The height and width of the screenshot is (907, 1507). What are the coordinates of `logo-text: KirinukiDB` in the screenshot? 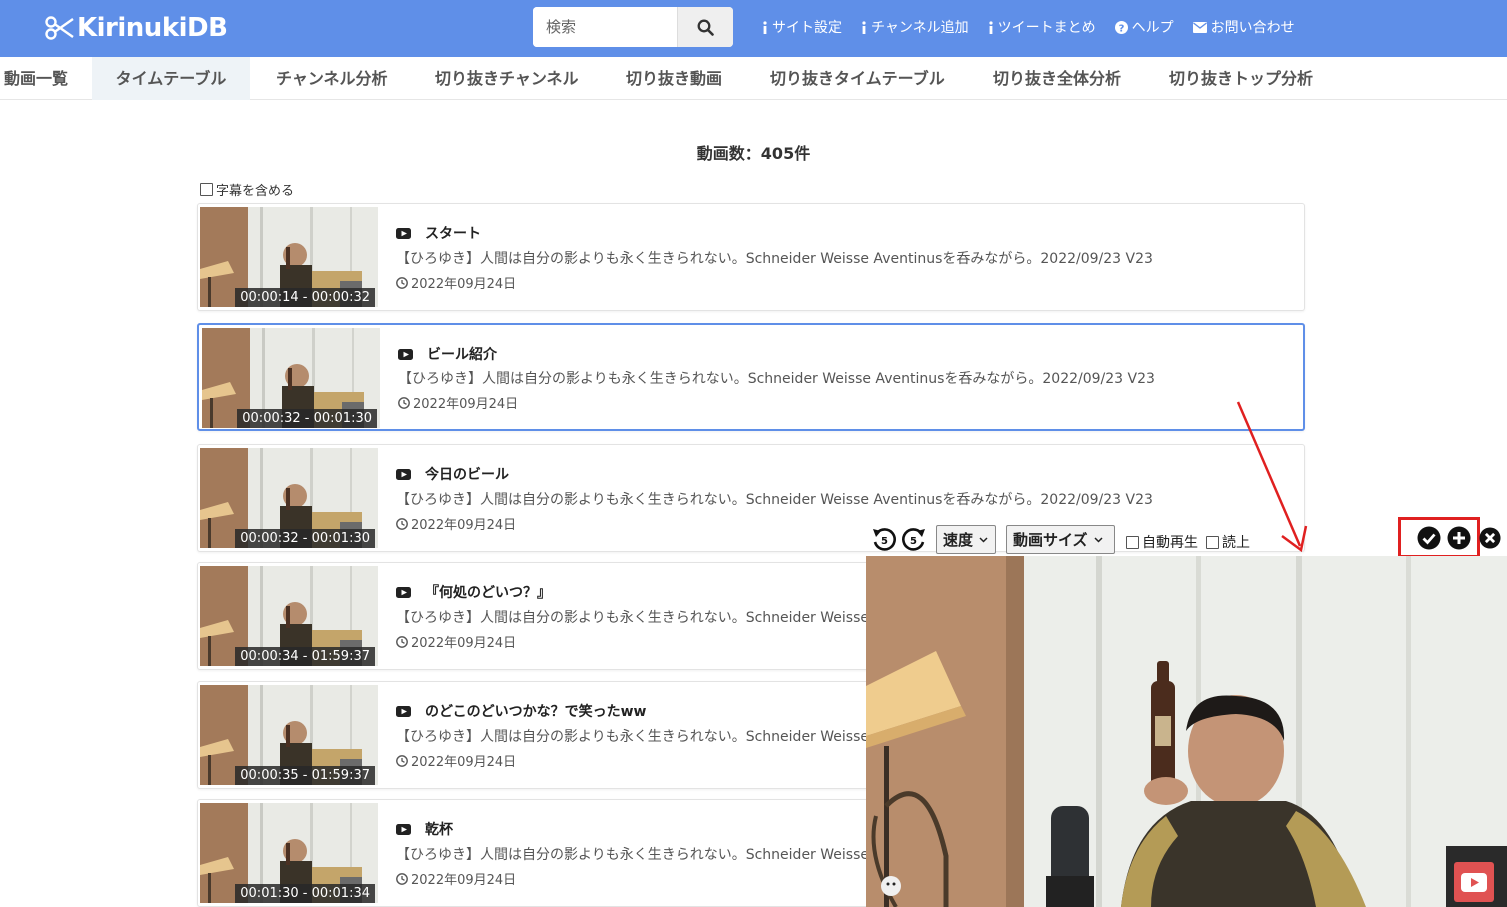 It's located at (152, 28).